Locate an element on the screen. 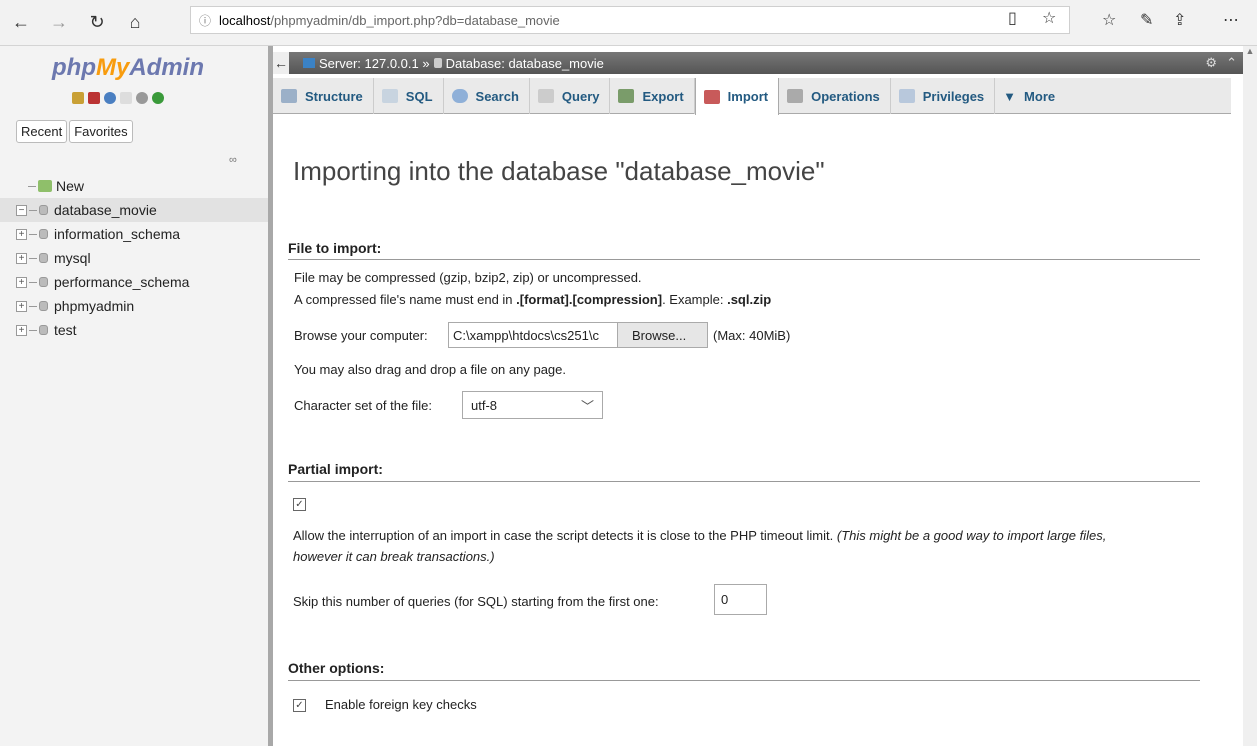  tab-operations: Operations is located at coordinates (835, 96).